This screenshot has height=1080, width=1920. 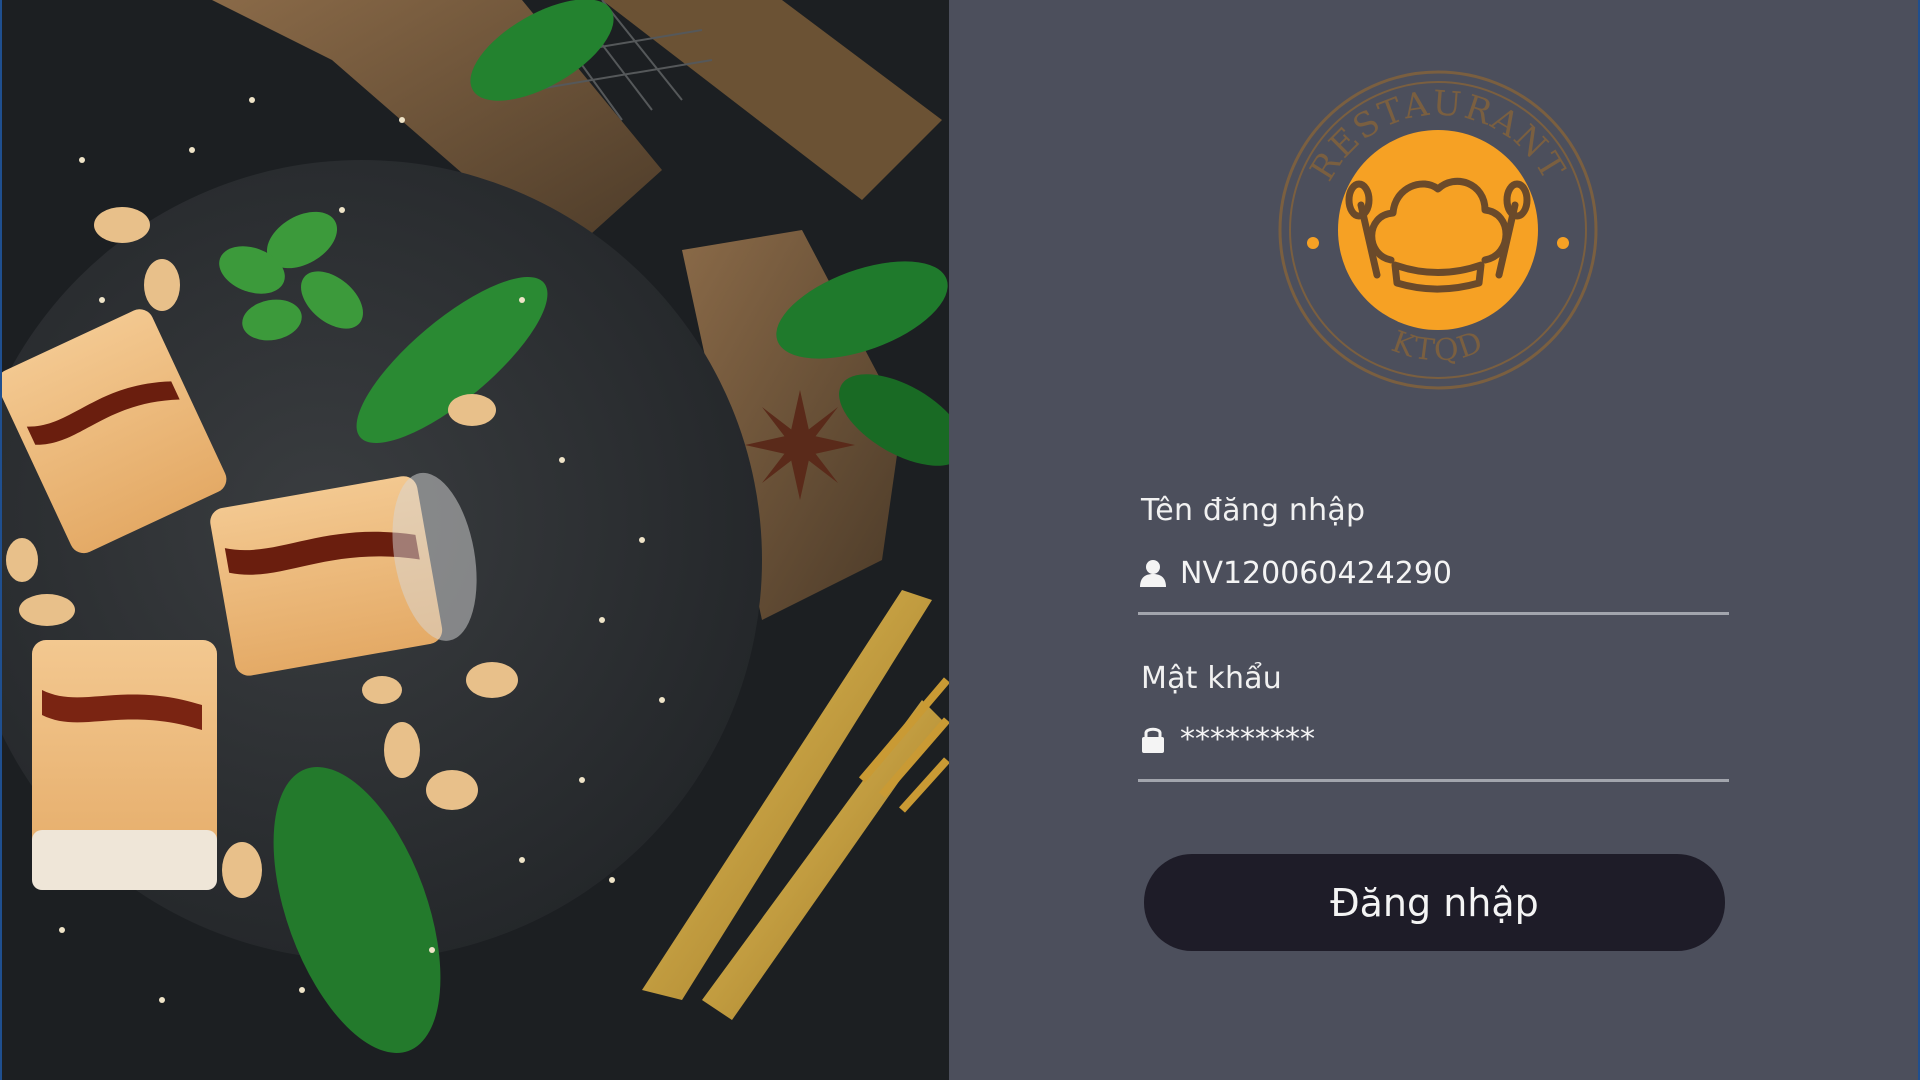 What do you see at coordinates (1433, 613) in the screenshot?
I see `username-underline` at bounding box center [1433, 613].